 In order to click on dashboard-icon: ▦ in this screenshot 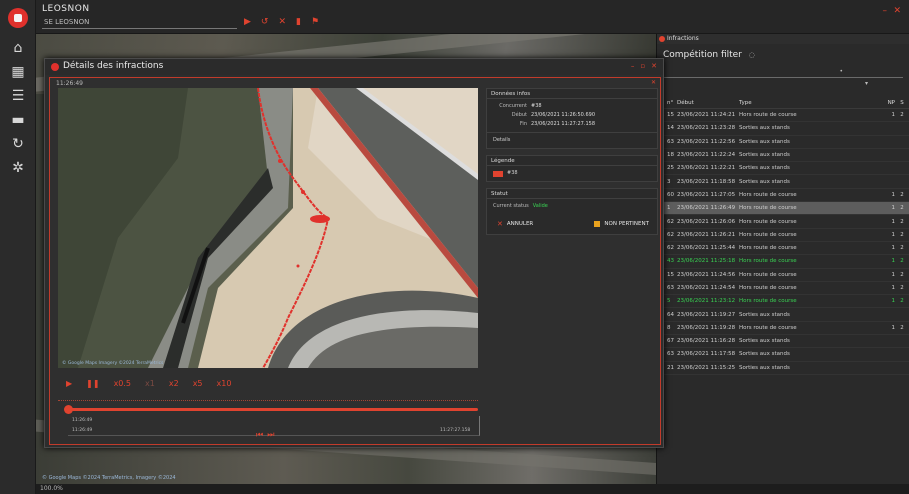, I will do `click(18, 72)`.